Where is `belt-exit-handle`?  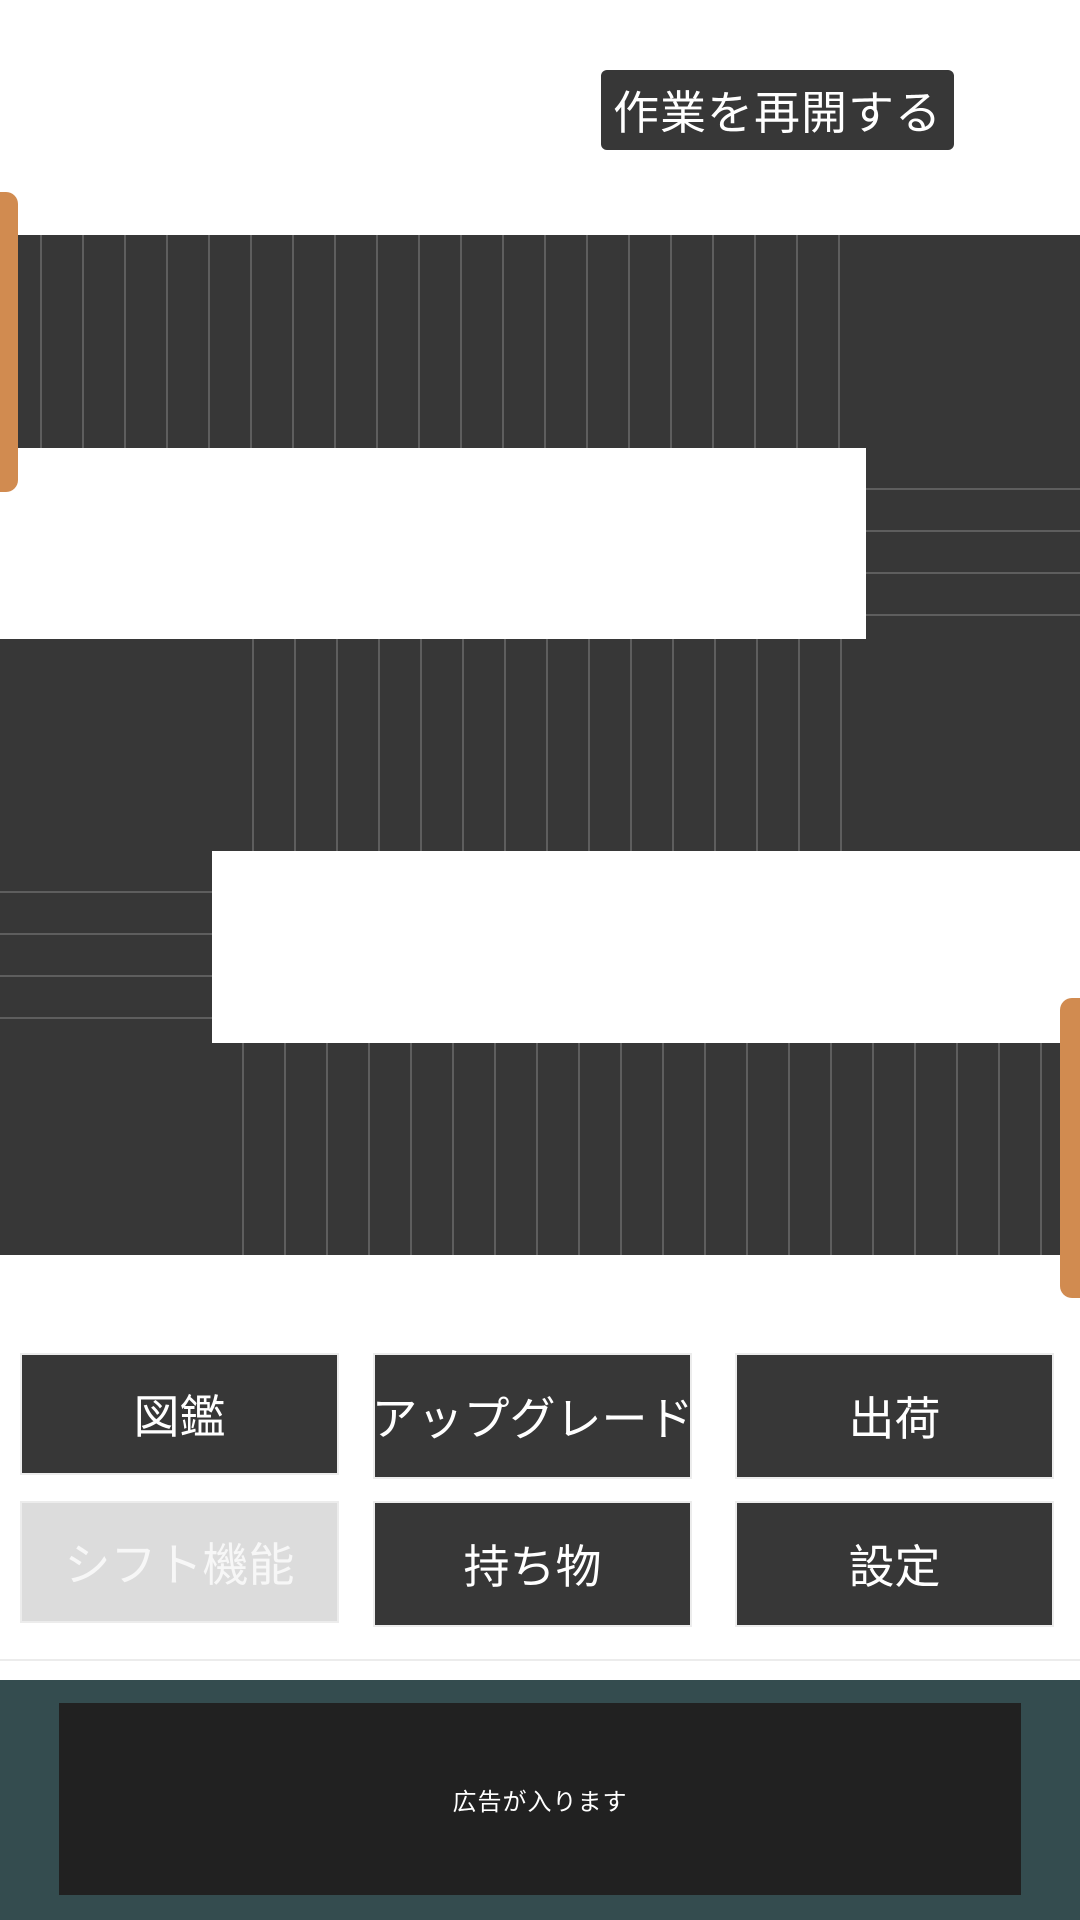 belt-exit-handle is located at coordinates (1070, 1148).